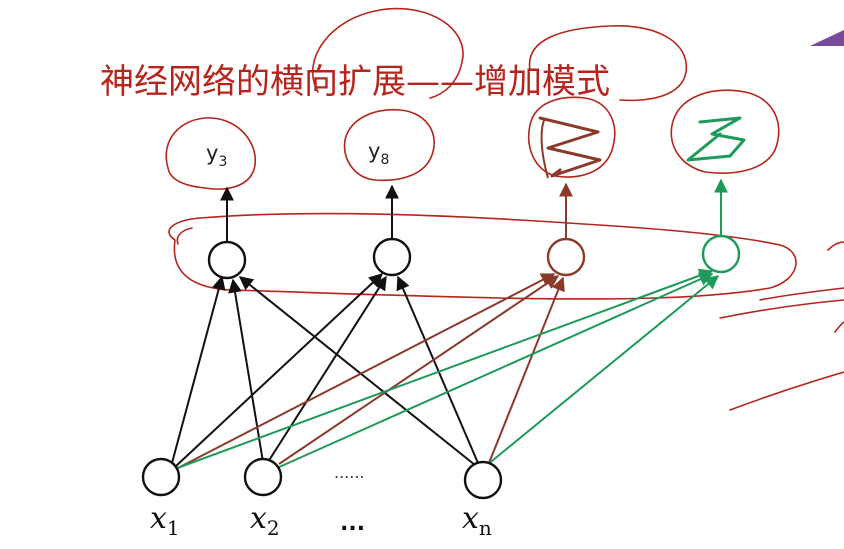 The width and height of the screenshot is (844, 549). I want to click on input-label-xn: xn, so click(477, 520).